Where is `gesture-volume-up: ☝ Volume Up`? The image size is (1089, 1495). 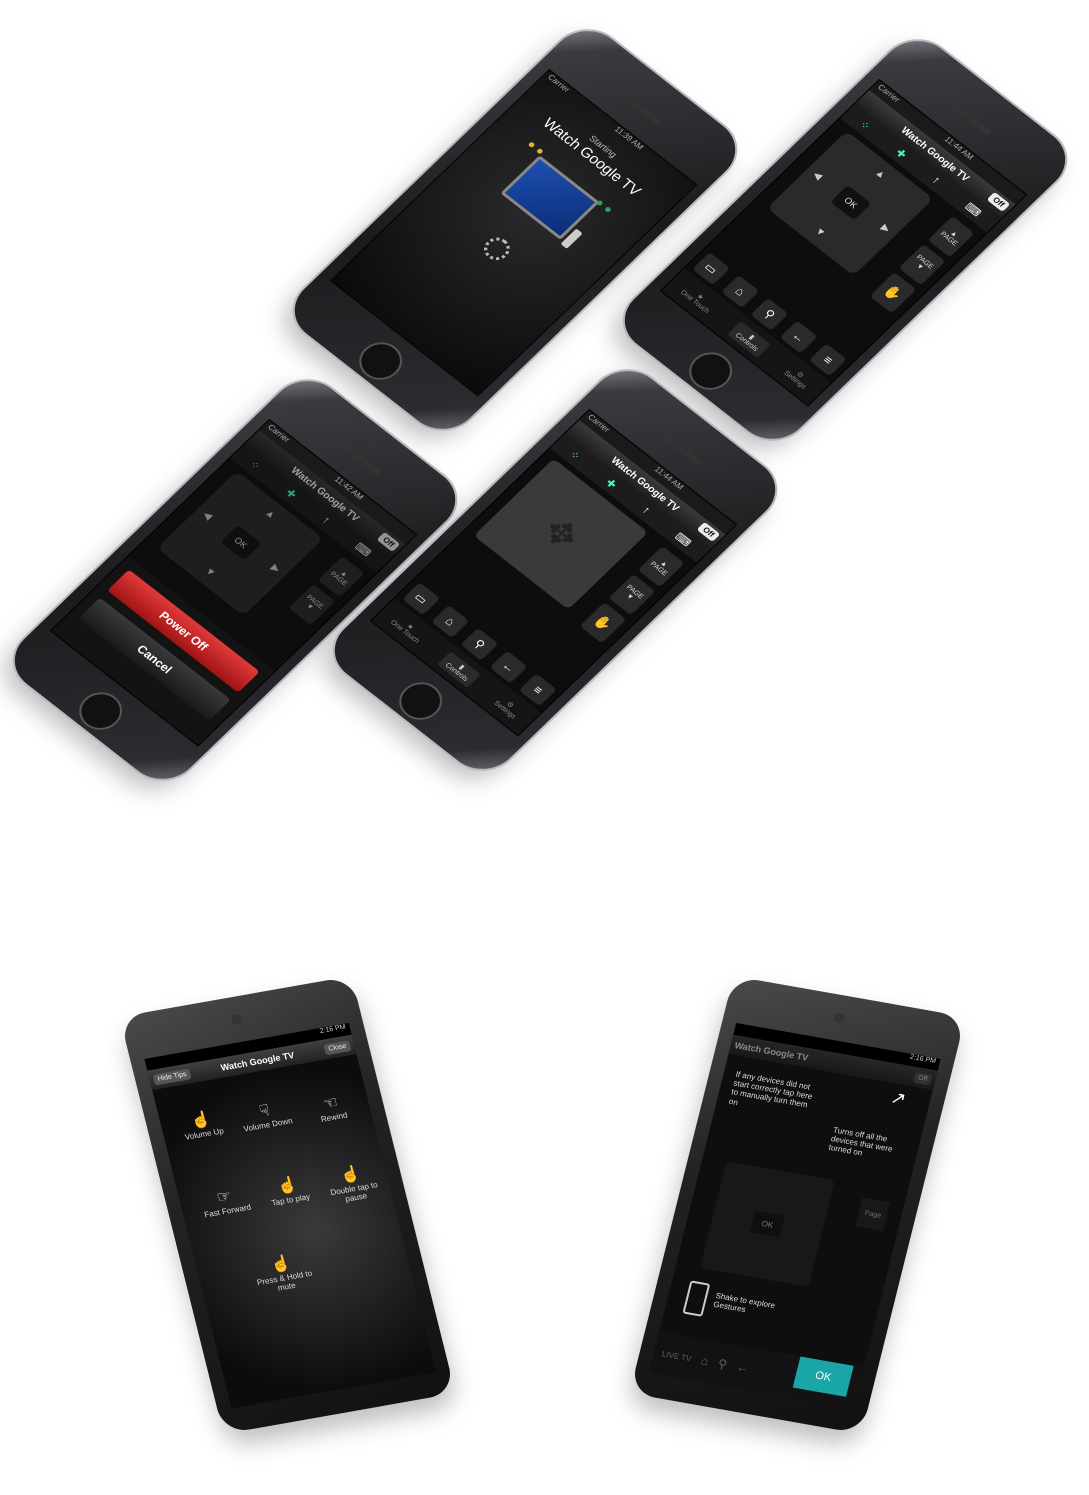
gesture-volume-up: ☝ Volume Up is located at coordinates (202, 1124).